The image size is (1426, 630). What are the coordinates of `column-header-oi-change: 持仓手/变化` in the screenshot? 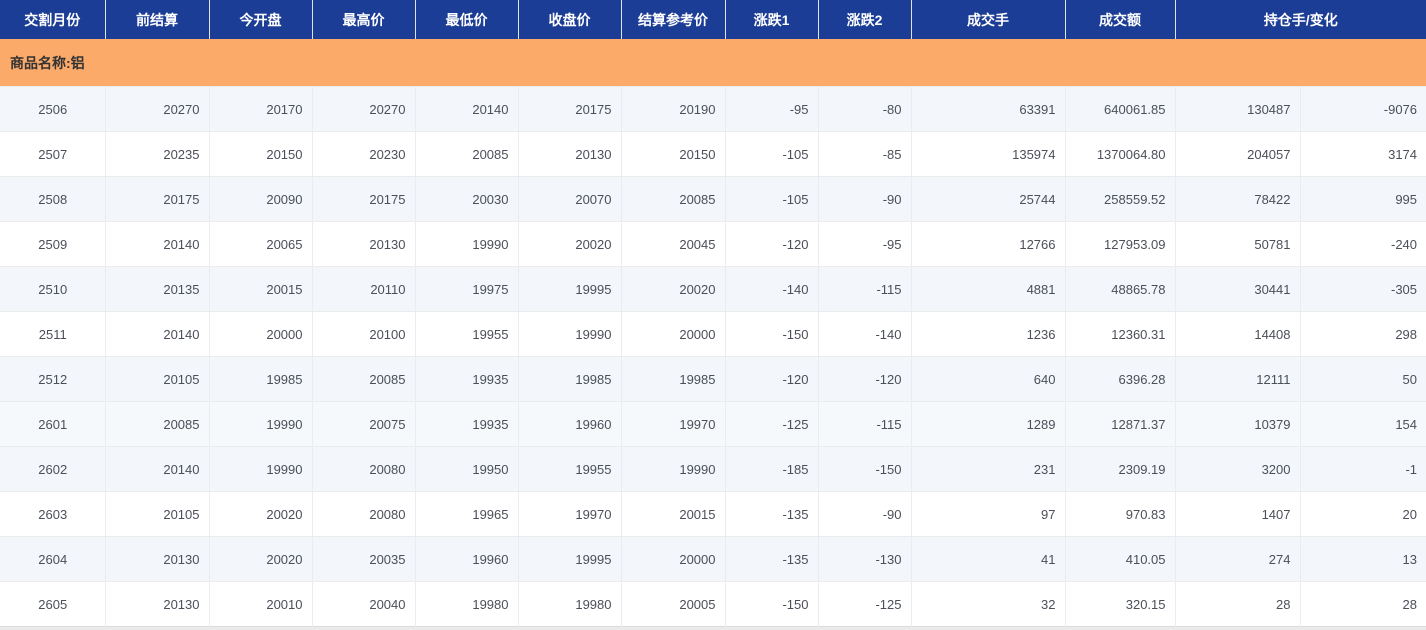 It's located at (1300, 19).